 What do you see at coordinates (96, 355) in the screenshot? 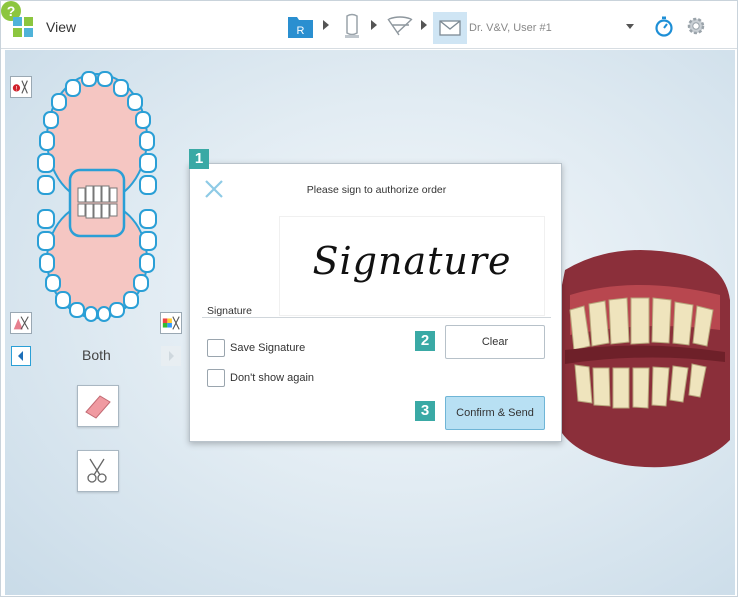
I see `jaw-selection-label: Both` at bounding box center [96, 355].